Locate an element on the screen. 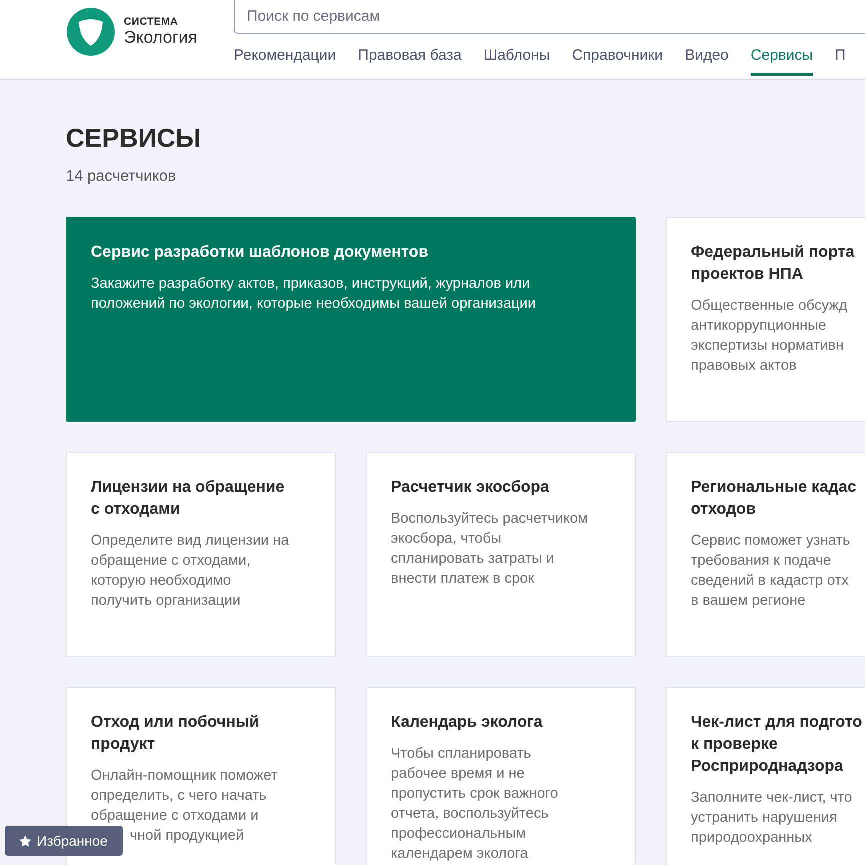  card-title: Отход или побочный продукт is located at coordinates (175, 734).